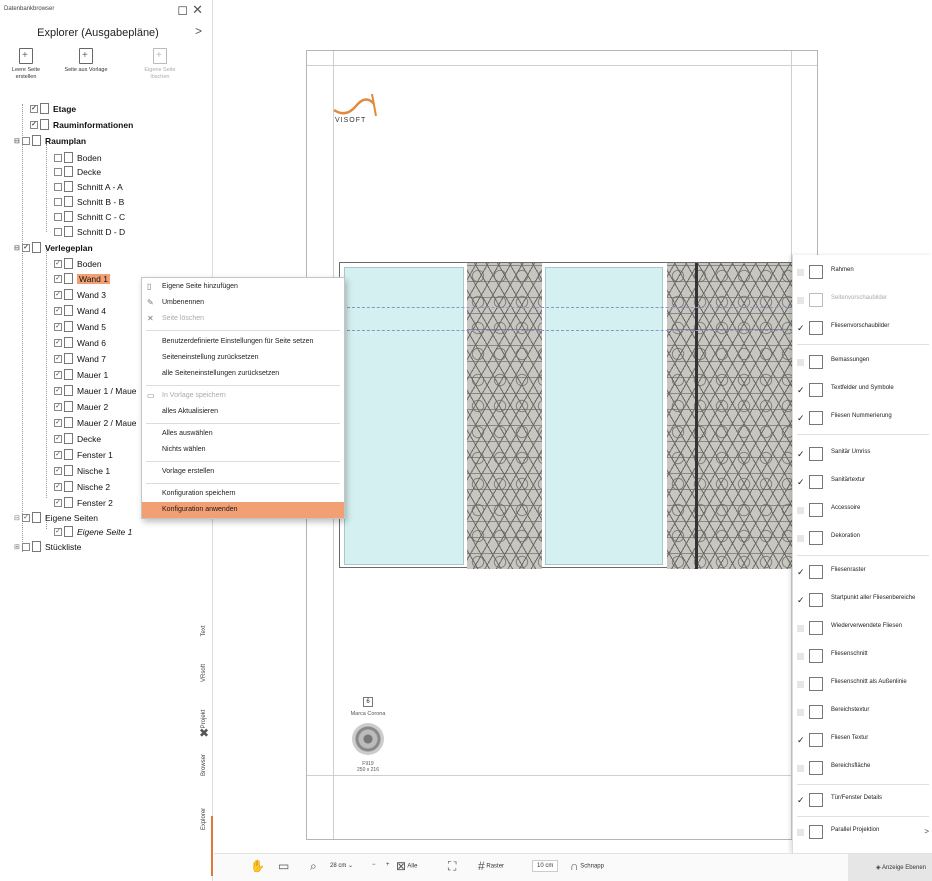  Describe the element at coordinates (243, 319) in the screenshot. I see `menu-item-delete-page: ✕ Seite löschen` at that location.